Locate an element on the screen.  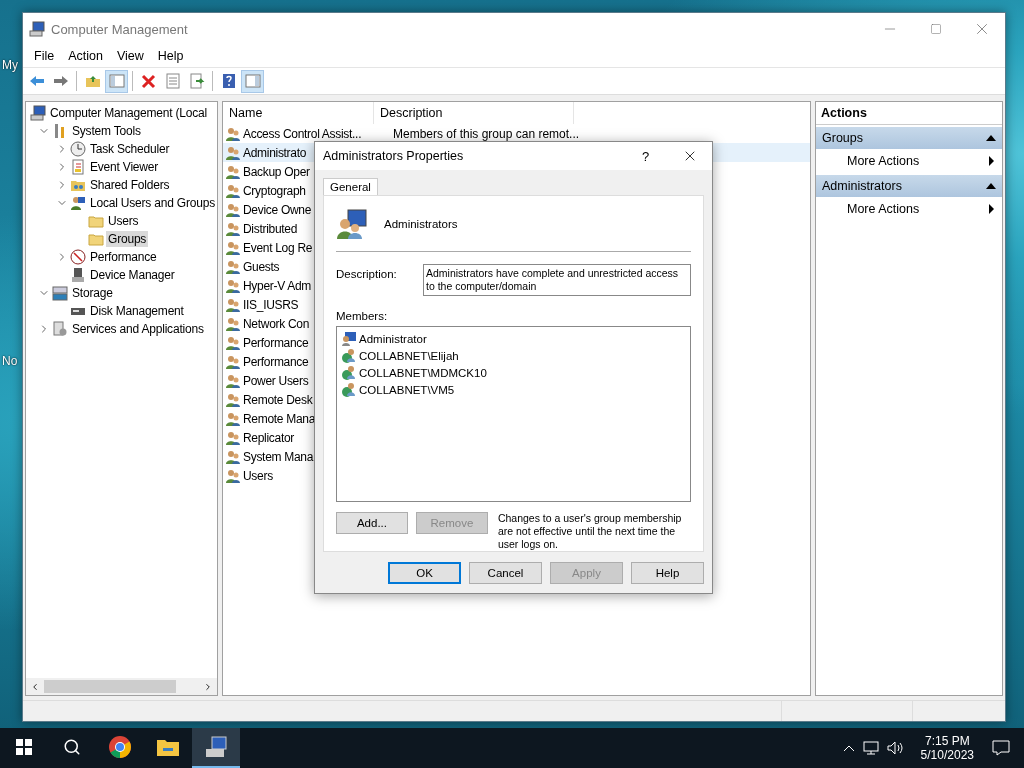
membership-note: Changes to a user's group membership are not effective until the next time the user logs on. is located at coordinates (590, 531).